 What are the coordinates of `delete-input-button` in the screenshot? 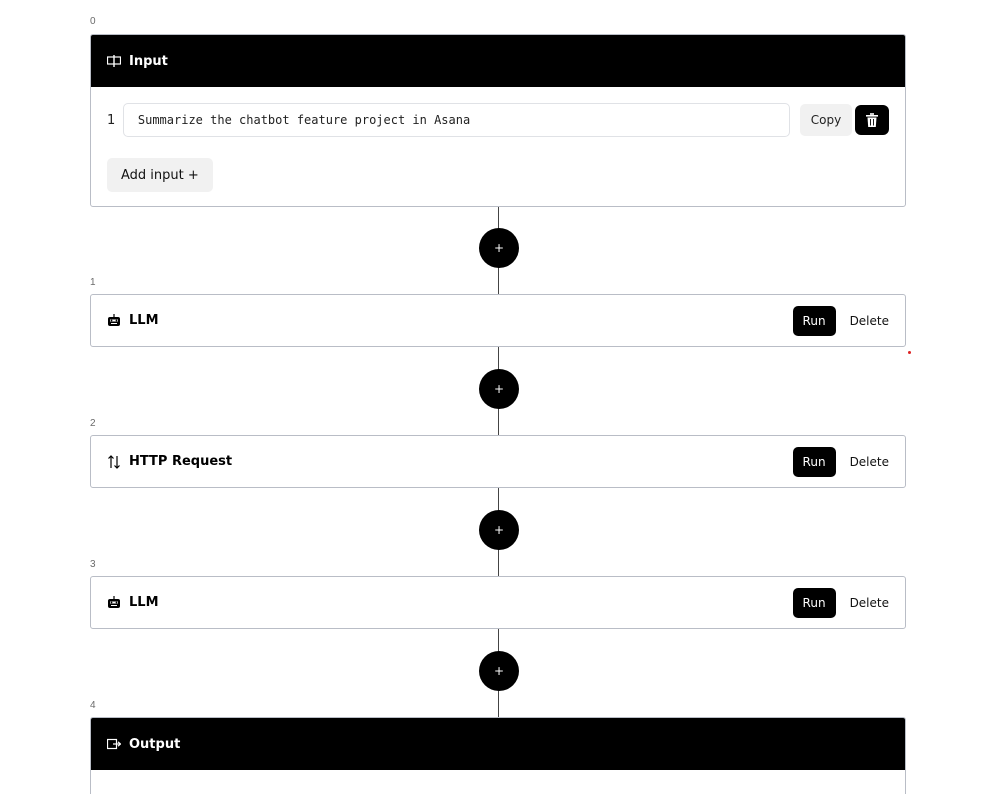 It's located at (872, 120).